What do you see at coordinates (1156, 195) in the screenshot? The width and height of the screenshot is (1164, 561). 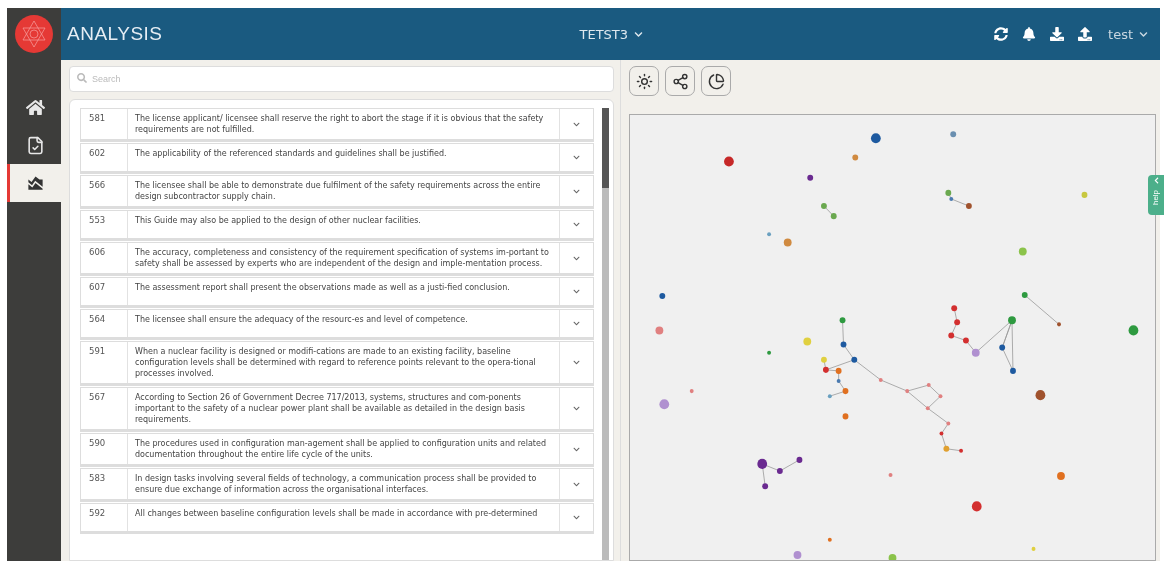 I see `help-tab: help` at bounding box center [1156, 195].